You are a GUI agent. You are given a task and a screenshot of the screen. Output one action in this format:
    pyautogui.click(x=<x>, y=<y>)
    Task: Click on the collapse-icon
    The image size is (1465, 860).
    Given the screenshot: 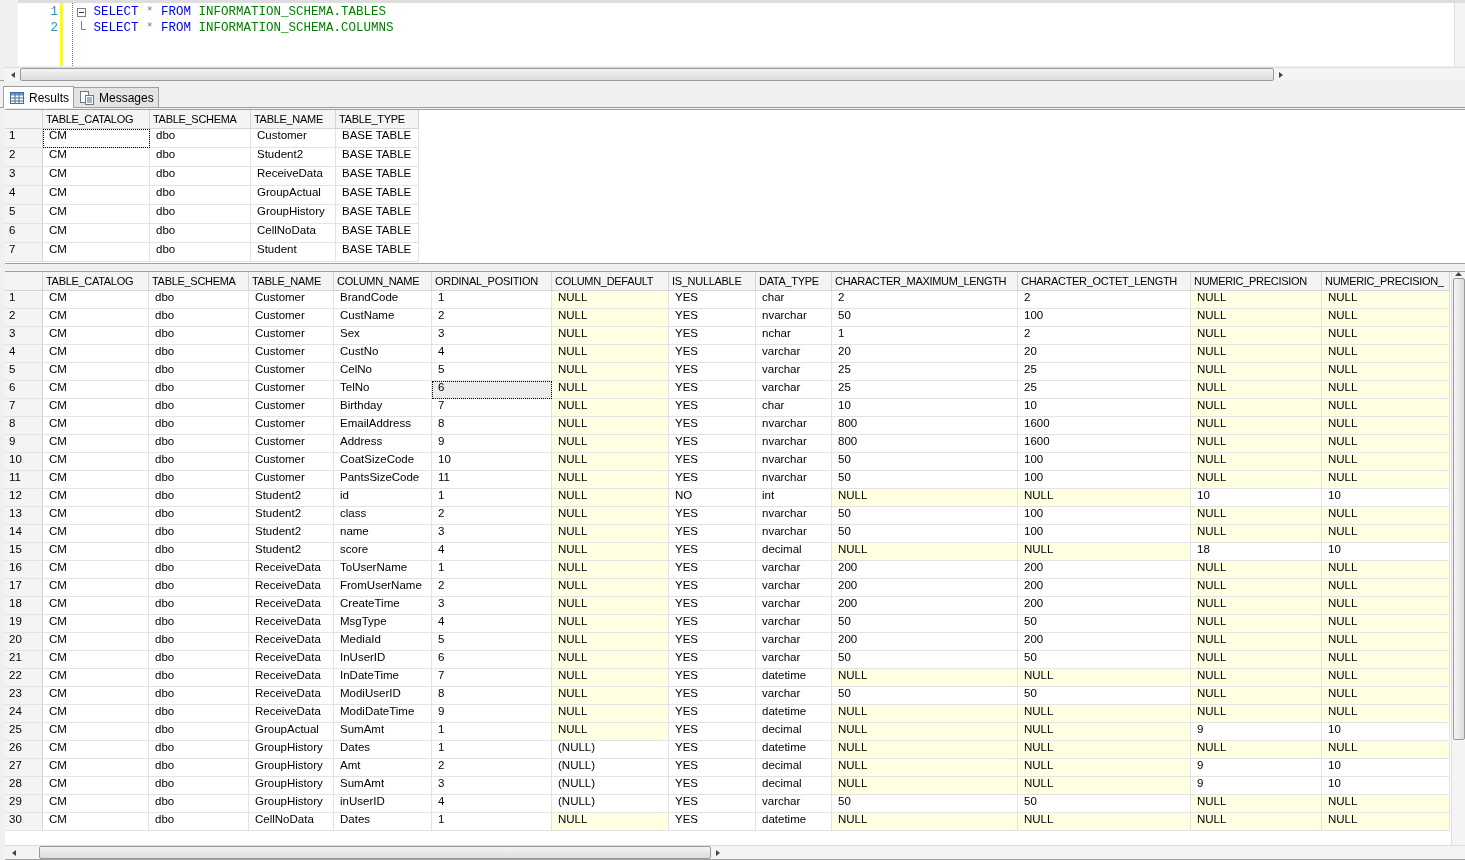 What is the action you would take?
    pyautogui.click(x=81, y=12)
    